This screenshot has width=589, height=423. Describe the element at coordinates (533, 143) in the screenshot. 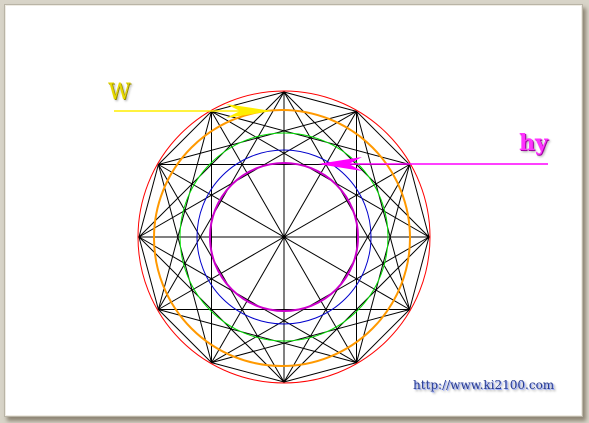

I see `label-hy: hy` at that location.